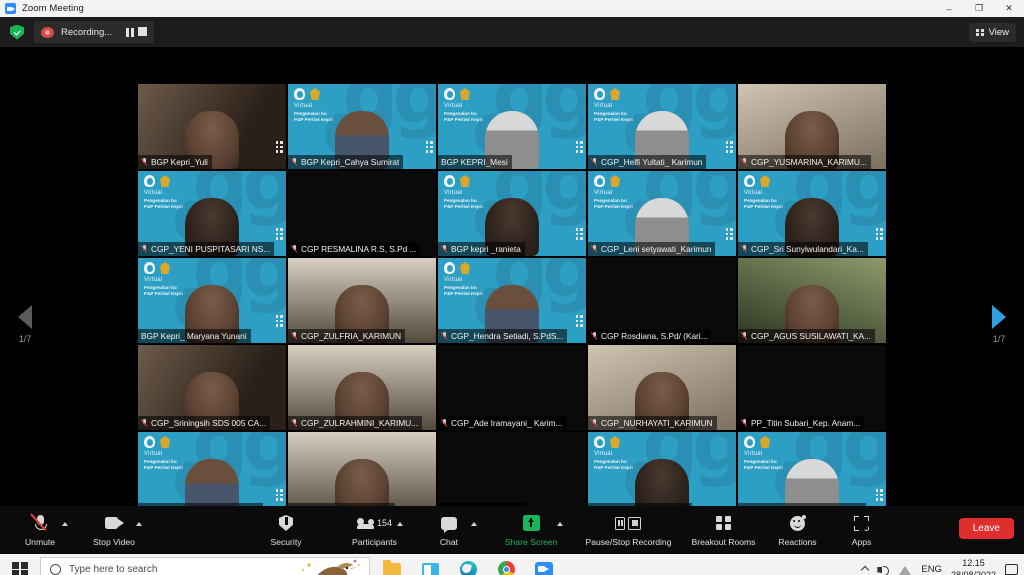 This screenshot has height=575, width=1024. I want to click on minimize-button: –, so click(949, 8).